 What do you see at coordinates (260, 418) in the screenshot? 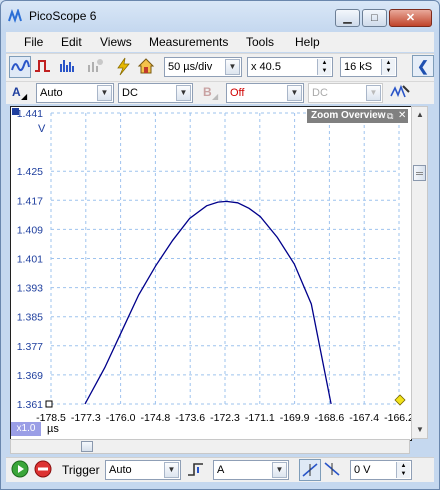
I see `x-tick-label: -171.1` at bounding box center [260, 418].